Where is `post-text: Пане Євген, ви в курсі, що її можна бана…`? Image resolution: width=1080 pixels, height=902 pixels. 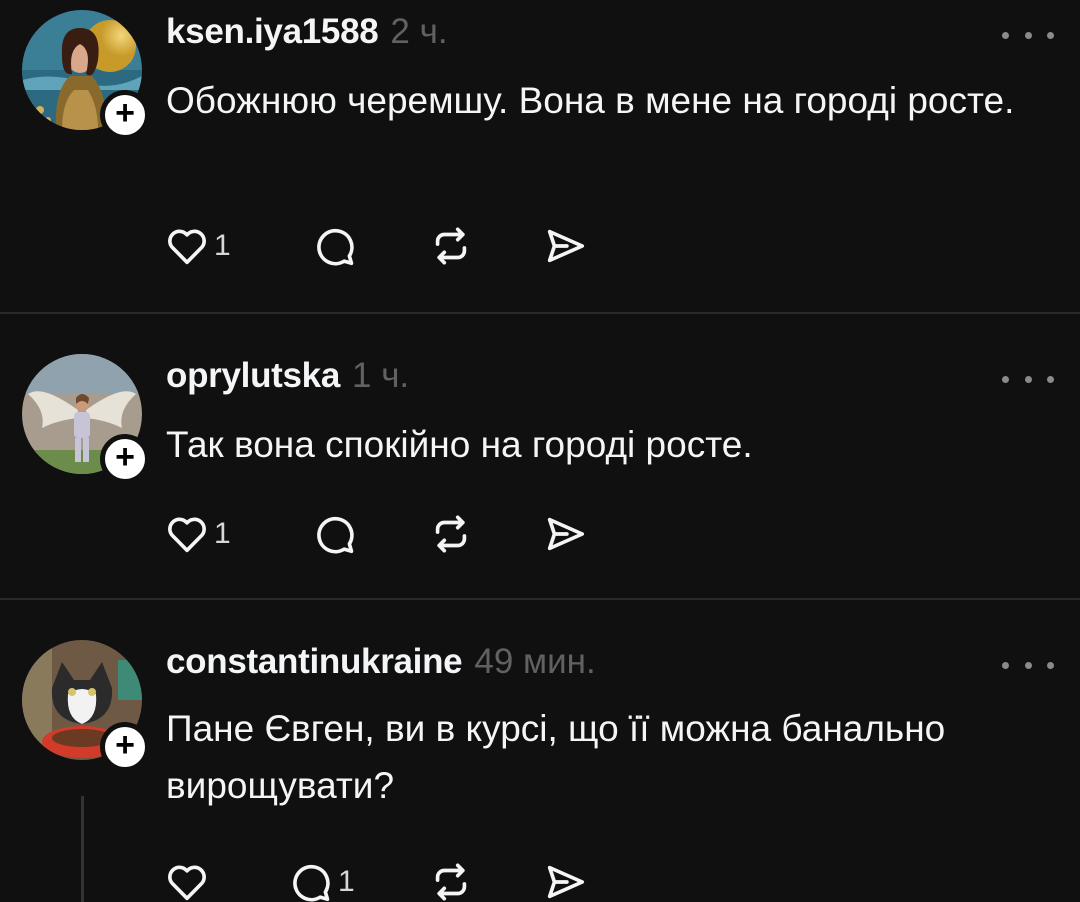 post-text: Пане Євген, ви в курсі, що її можна бана… is located at coordinates (556, 757).